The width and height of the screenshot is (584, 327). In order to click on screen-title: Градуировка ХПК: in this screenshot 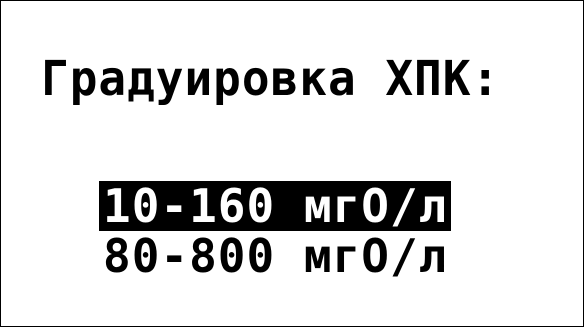, I will do `click(271, 78)`.